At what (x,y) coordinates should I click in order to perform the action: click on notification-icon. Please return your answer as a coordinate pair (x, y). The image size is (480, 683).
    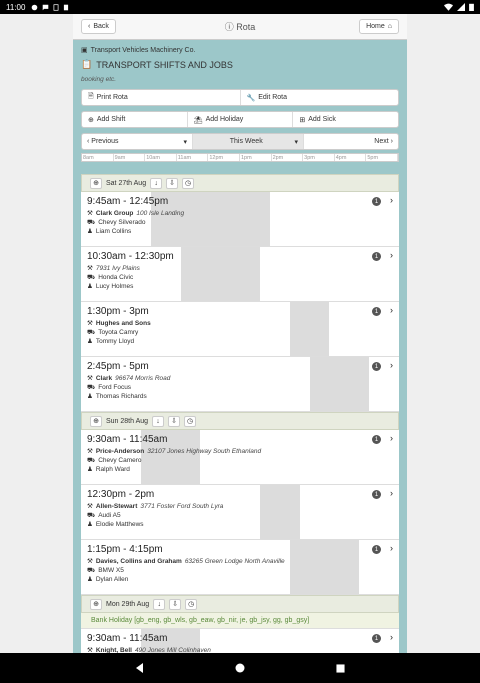
    Looking at the image, I should click on (35, 7).